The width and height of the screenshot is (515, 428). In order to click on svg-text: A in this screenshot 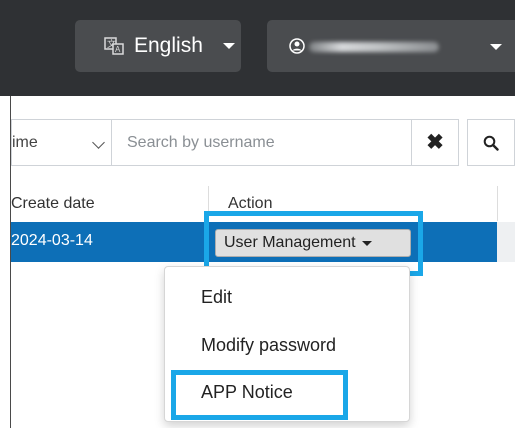, I will do `click(118, 49)`.